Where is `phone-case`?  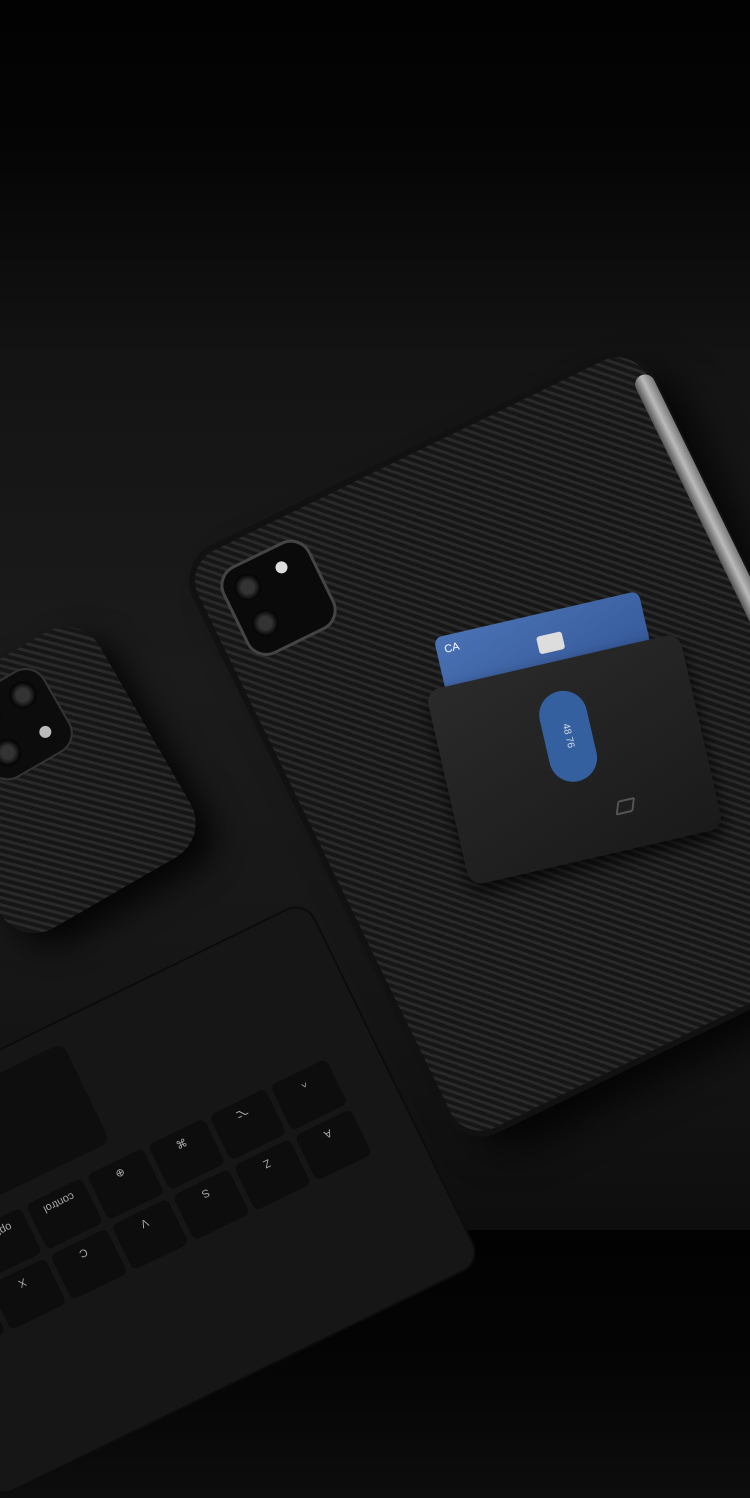
phone-case is located at coordinates (105, 780).